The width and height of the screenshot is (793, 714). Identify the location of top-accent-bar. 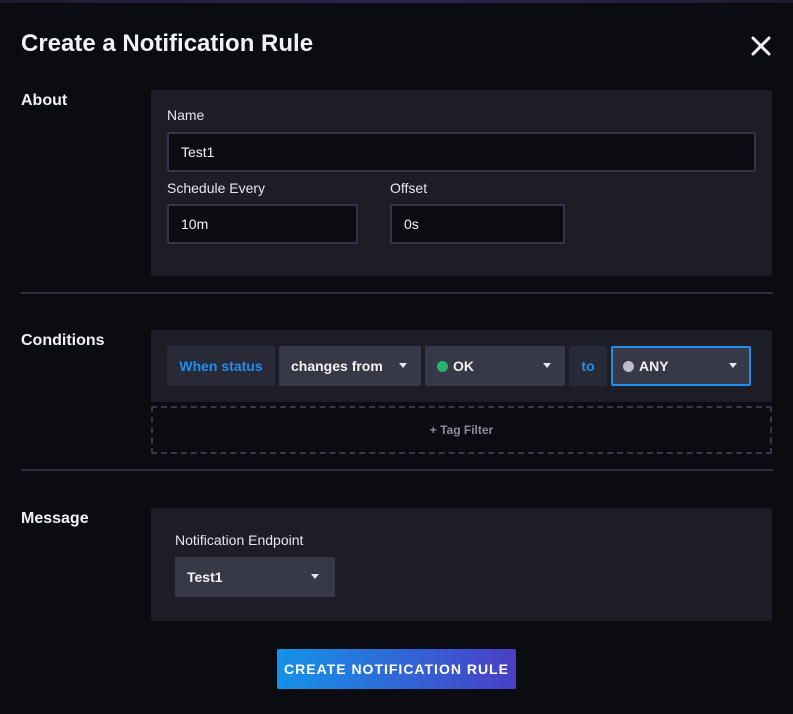
(396, 1).